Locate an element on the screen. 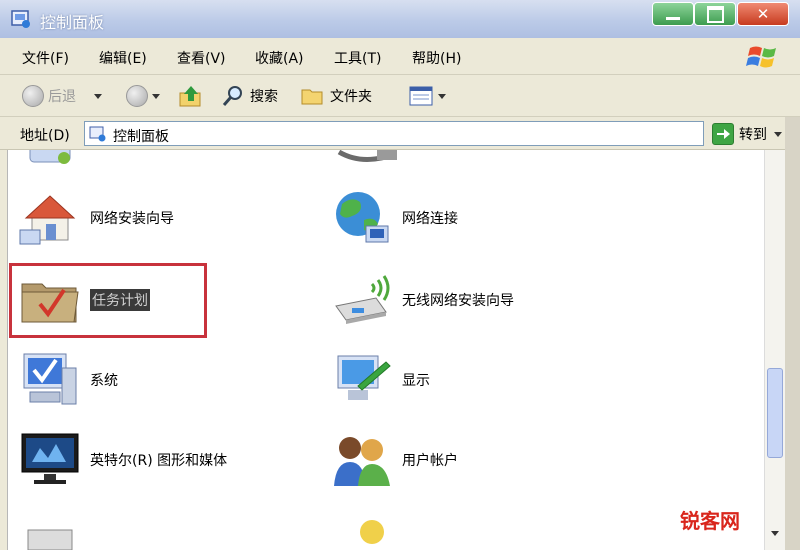 The image size is (800, 550). search-label: 搜索 is located at coordinates (264, 97).